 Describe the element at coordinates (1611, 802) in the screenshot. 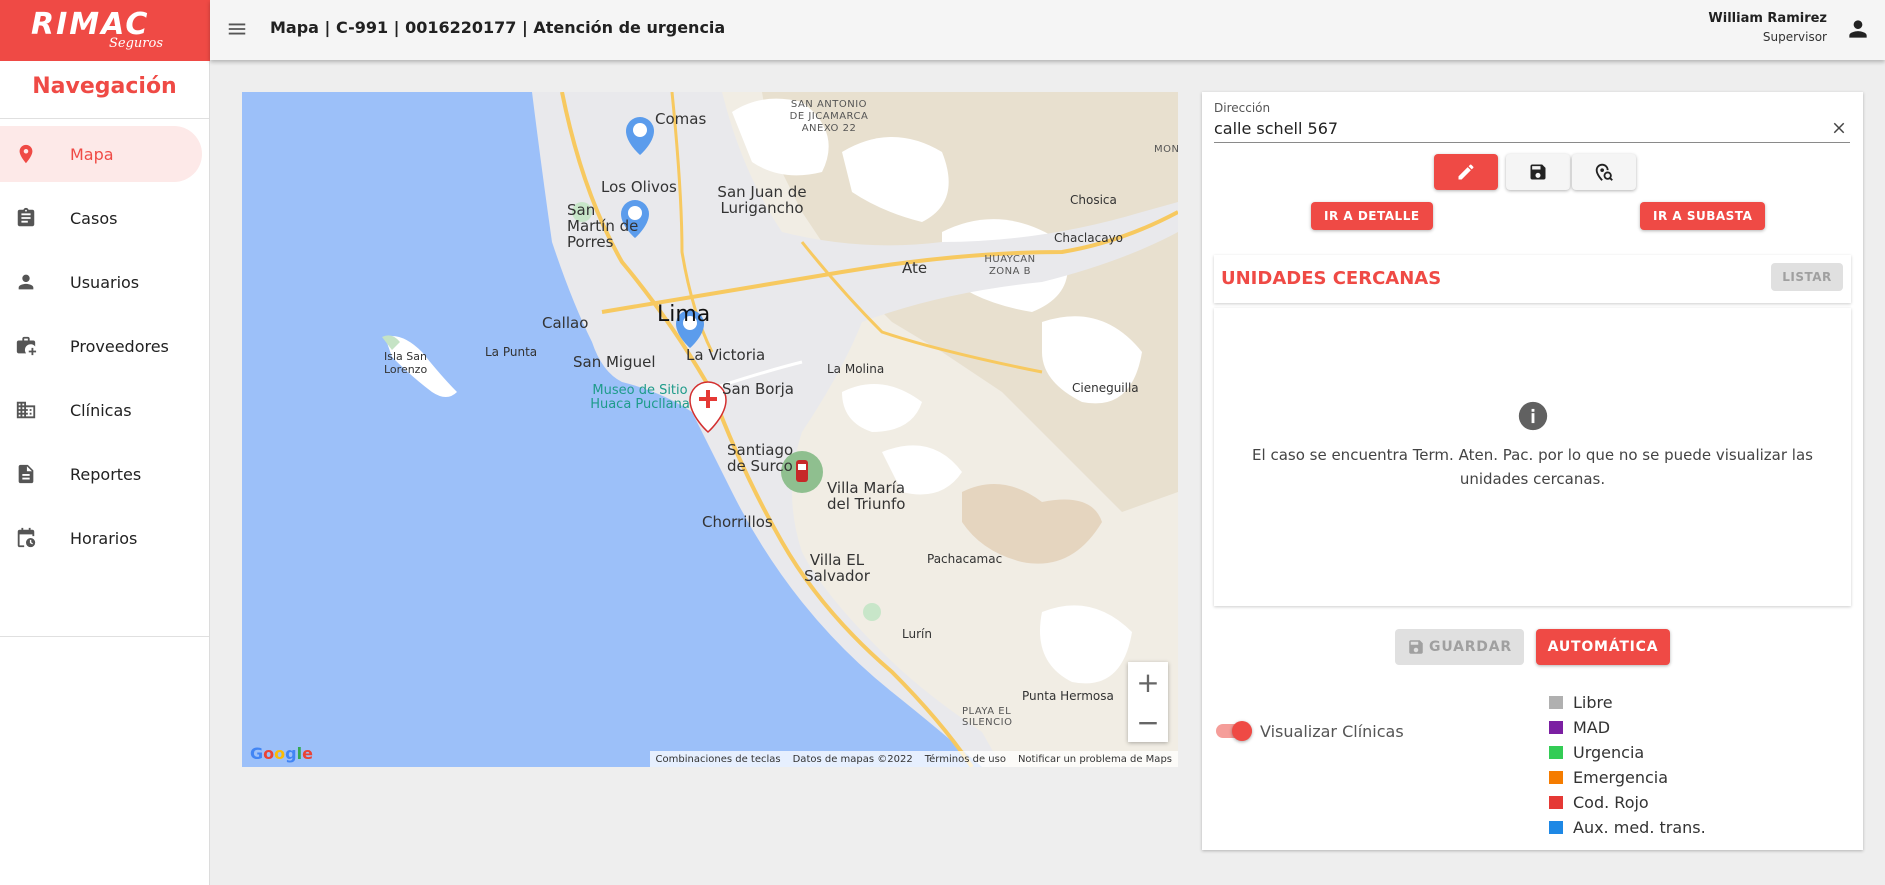

I see `legend-label: Cod. Rojo` at that location.